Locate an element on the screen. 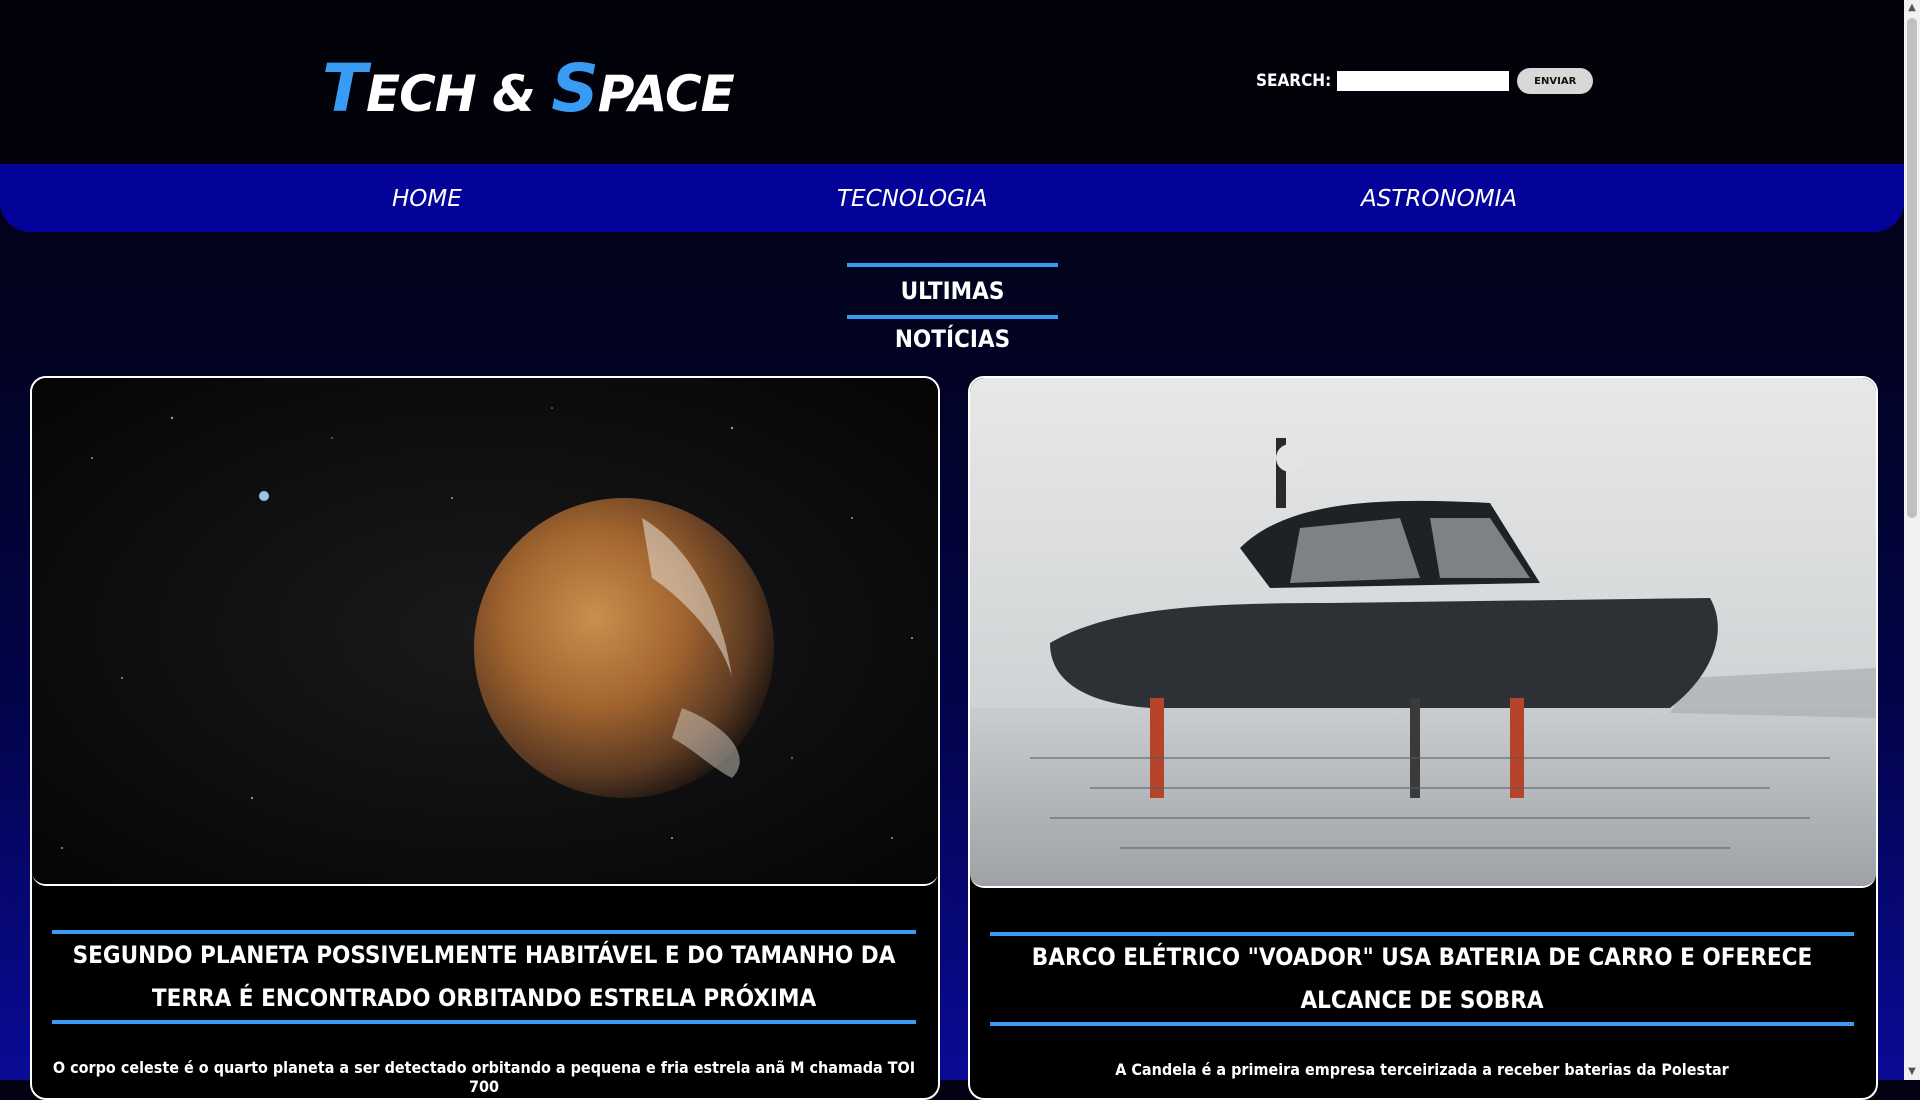 The height and width of the screenshot is (1100, 1920). section-title: ULTIMAS NOTÍCIAS is located at coordinates (952, 308).